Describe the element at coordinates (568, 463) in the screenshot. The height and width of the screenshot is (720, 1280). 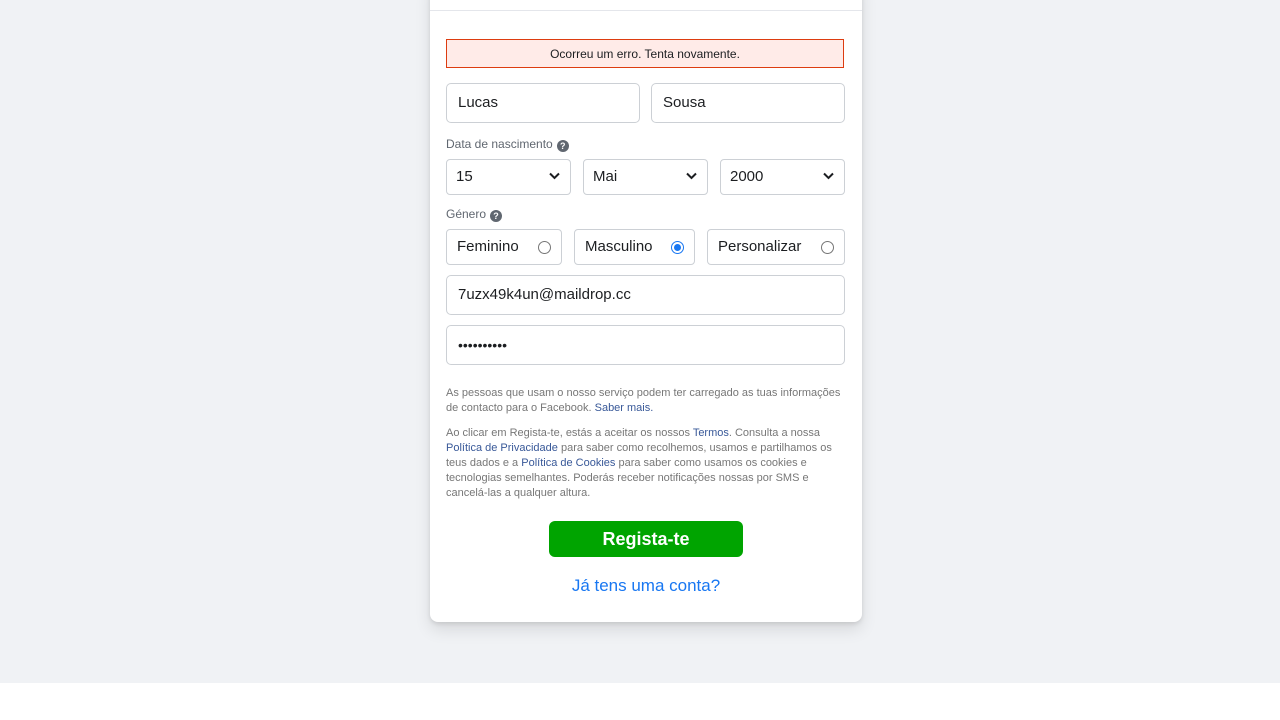
I see `cookies-policy-link: Política de Cookies` at that location.